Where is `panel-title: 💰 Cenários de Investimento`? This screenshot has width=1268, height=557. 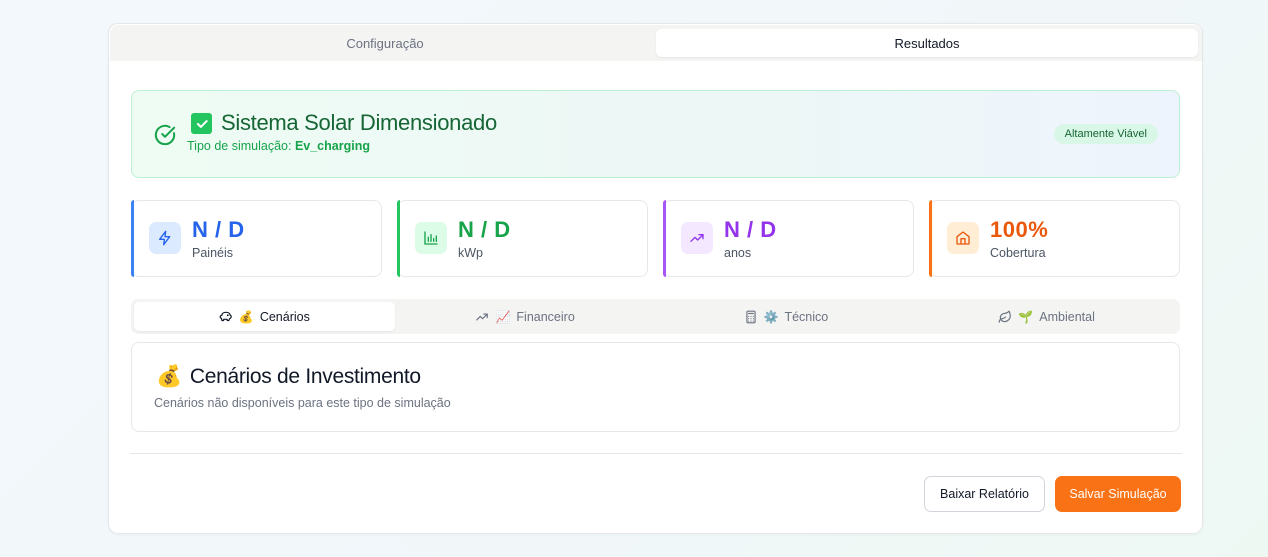 panel-title: 💰 Cenários de Investimento is located at coordinates (288, 377).